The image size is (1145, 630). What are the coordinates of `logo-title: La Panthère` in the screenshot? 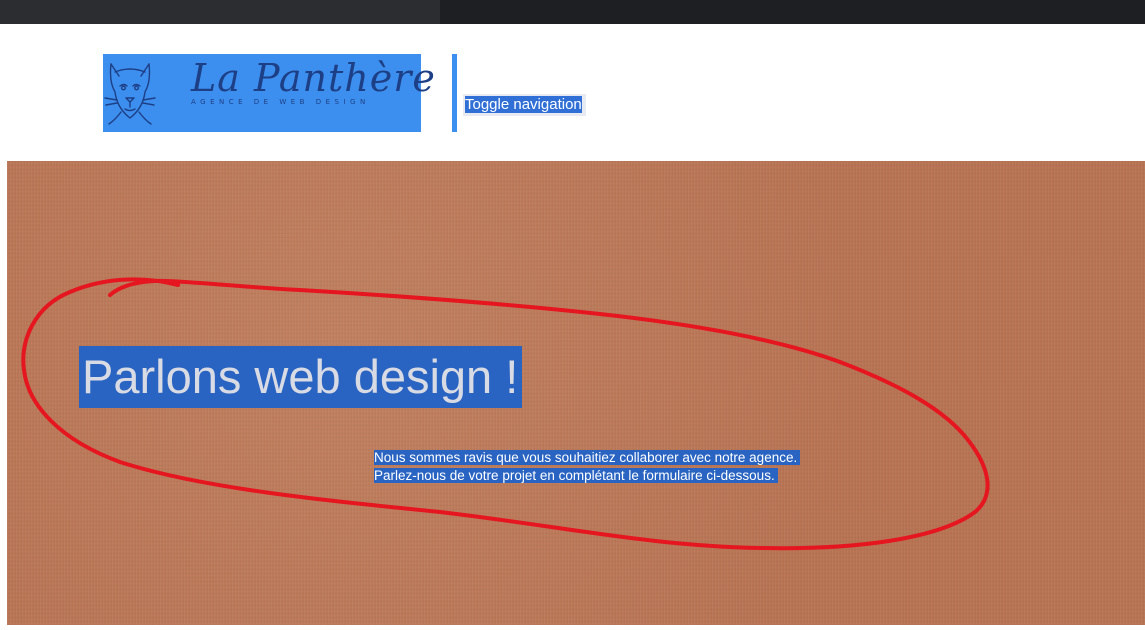 It's located at (313, 78).